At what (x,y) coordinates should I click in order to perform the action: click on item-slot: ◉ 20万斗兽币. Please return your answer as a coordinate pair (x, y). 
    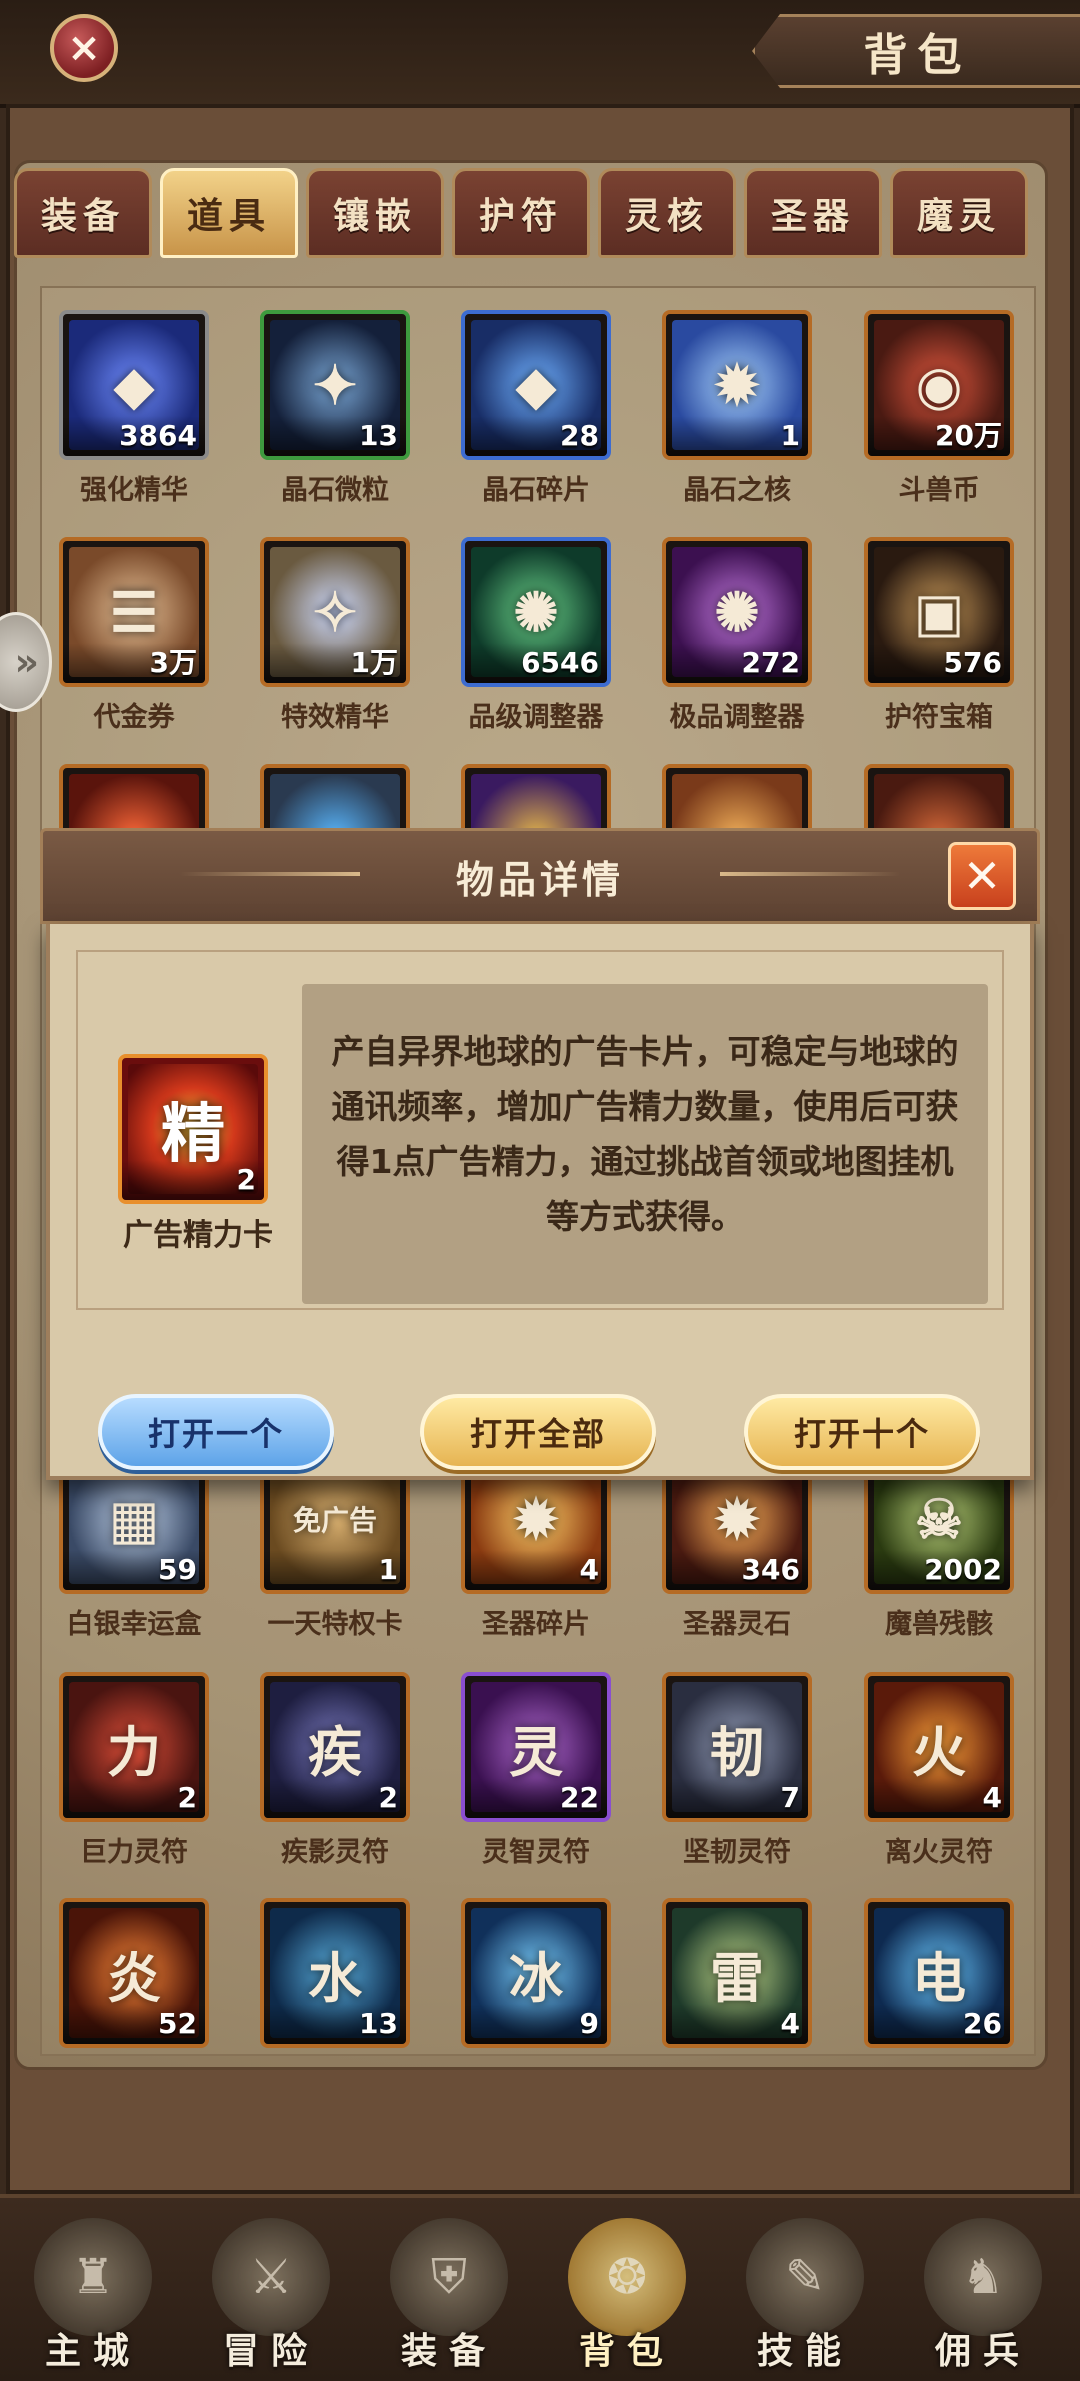
    Looking at the image, I should click on (939, 408).